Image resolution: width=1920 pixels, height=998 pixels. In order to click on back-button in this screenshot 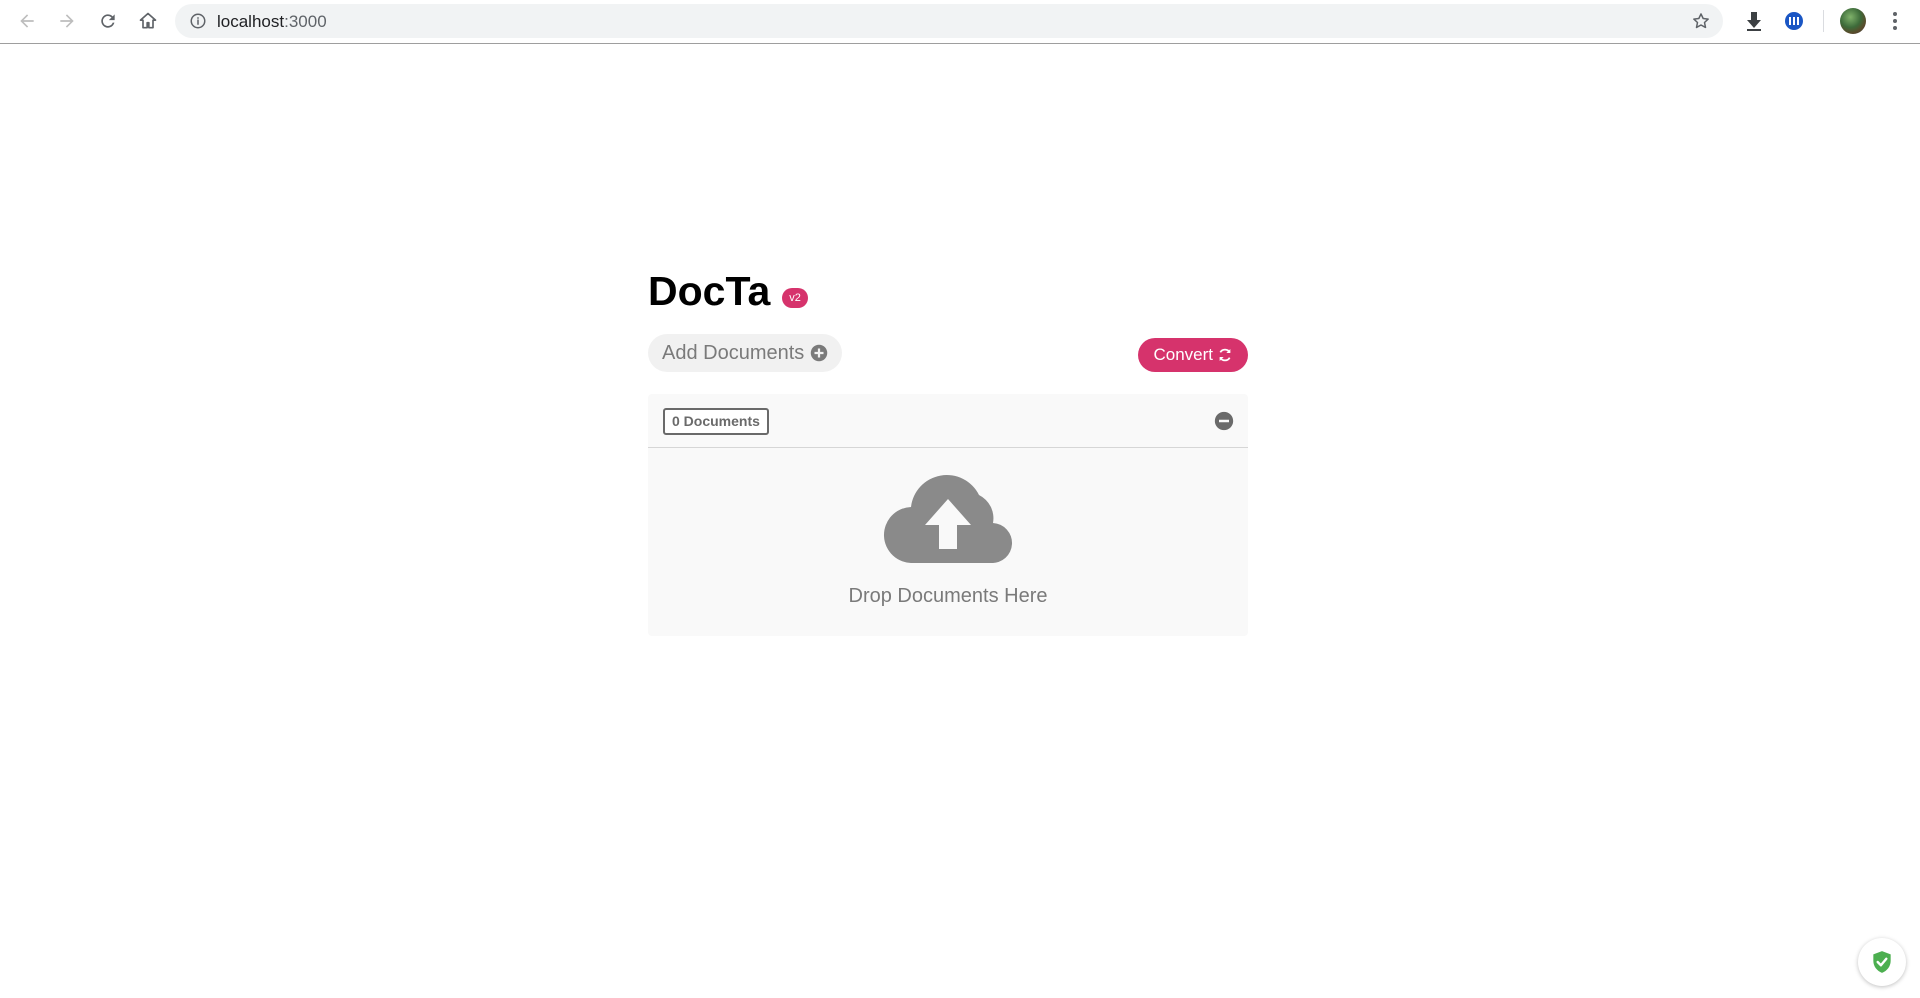, I will do `click(27, 21)`.